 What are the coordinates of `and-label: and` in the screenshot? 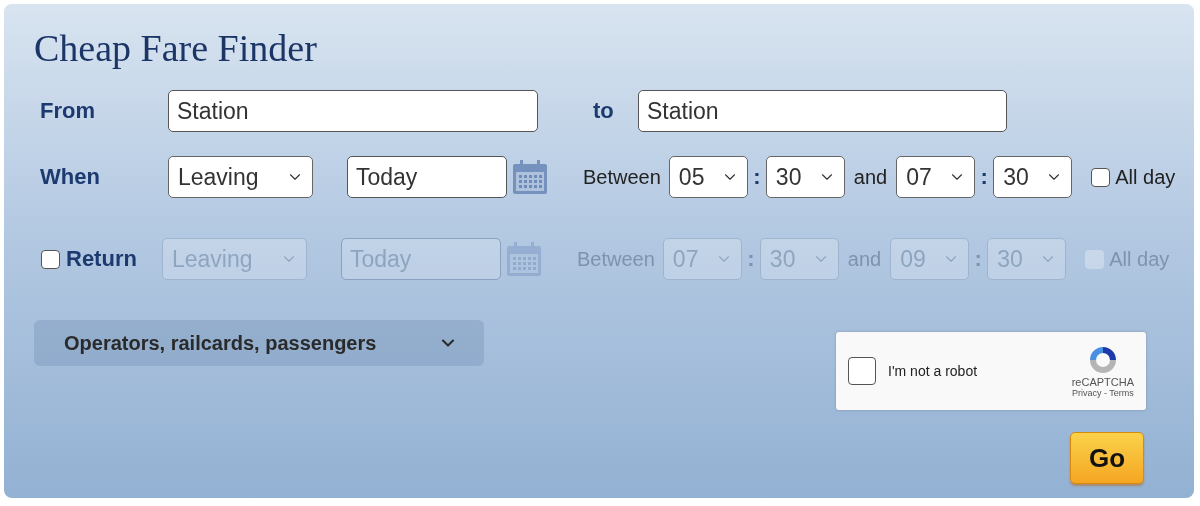 It's located at (870, 177).